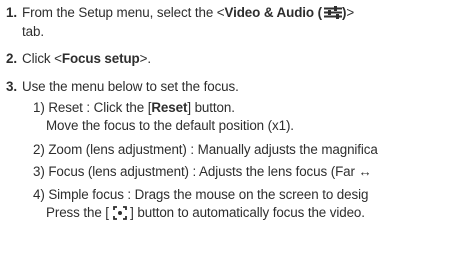 Image resolution: width=471 pixels, height=260 pixels. Describe the element at coordinates (332, 14) in the screenshot. I see `sliders-icon` at that location.